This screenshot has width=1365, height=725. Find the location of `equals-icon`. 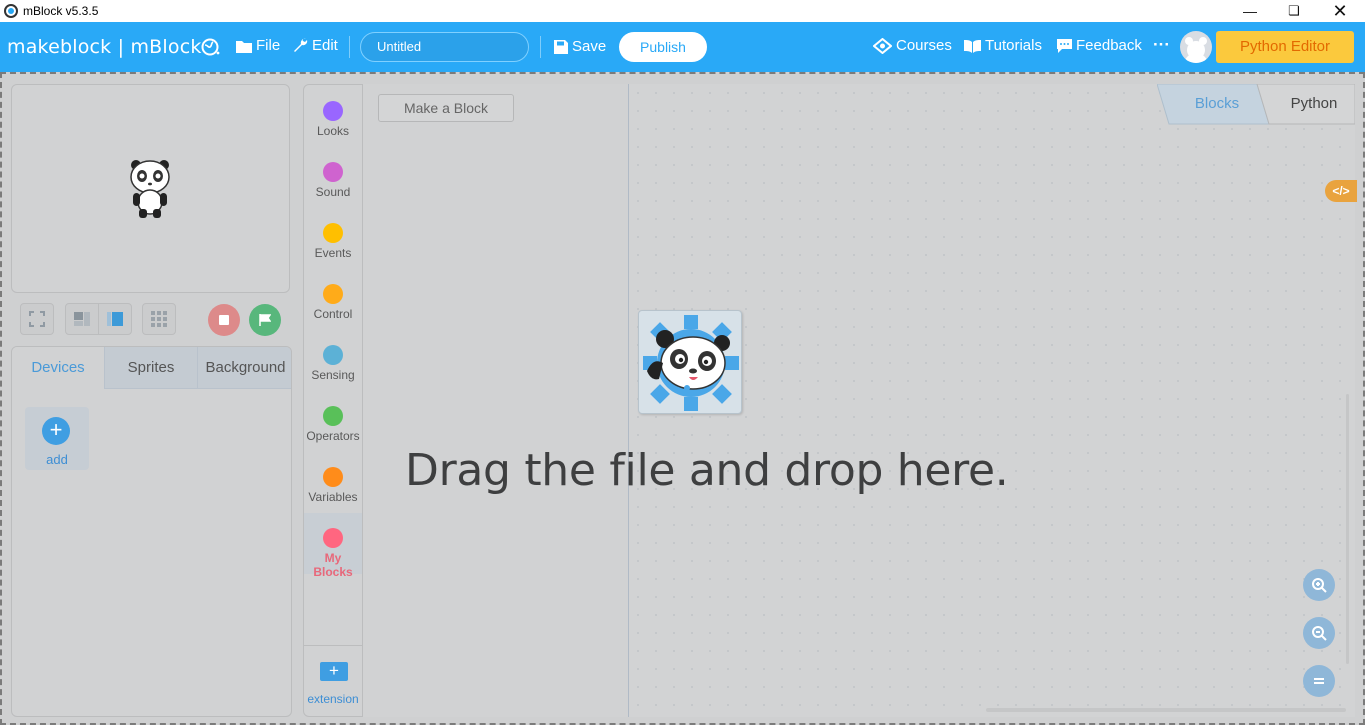

equals-icon is located at coordinates (1319, 681).